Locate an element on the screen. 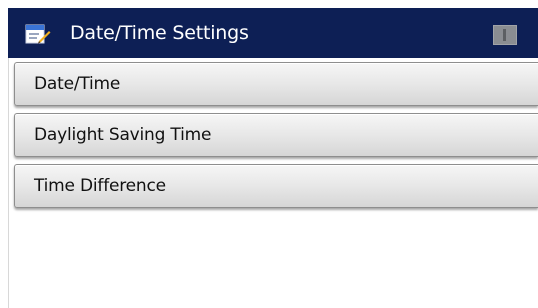 The image size is (538, 308). menu-item-label: Time Difference is located at coordinates (100, 186).